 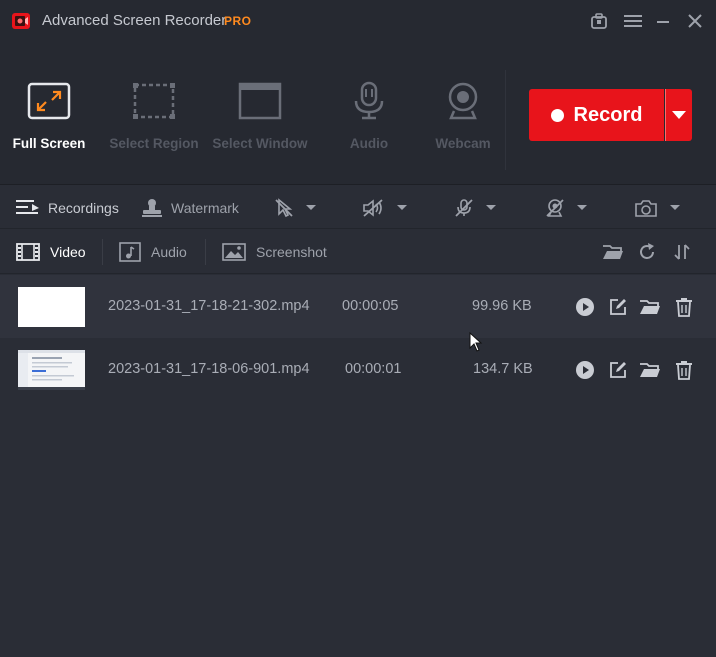 I want to click on record-options-dropdown, so click(x=678, y=115).